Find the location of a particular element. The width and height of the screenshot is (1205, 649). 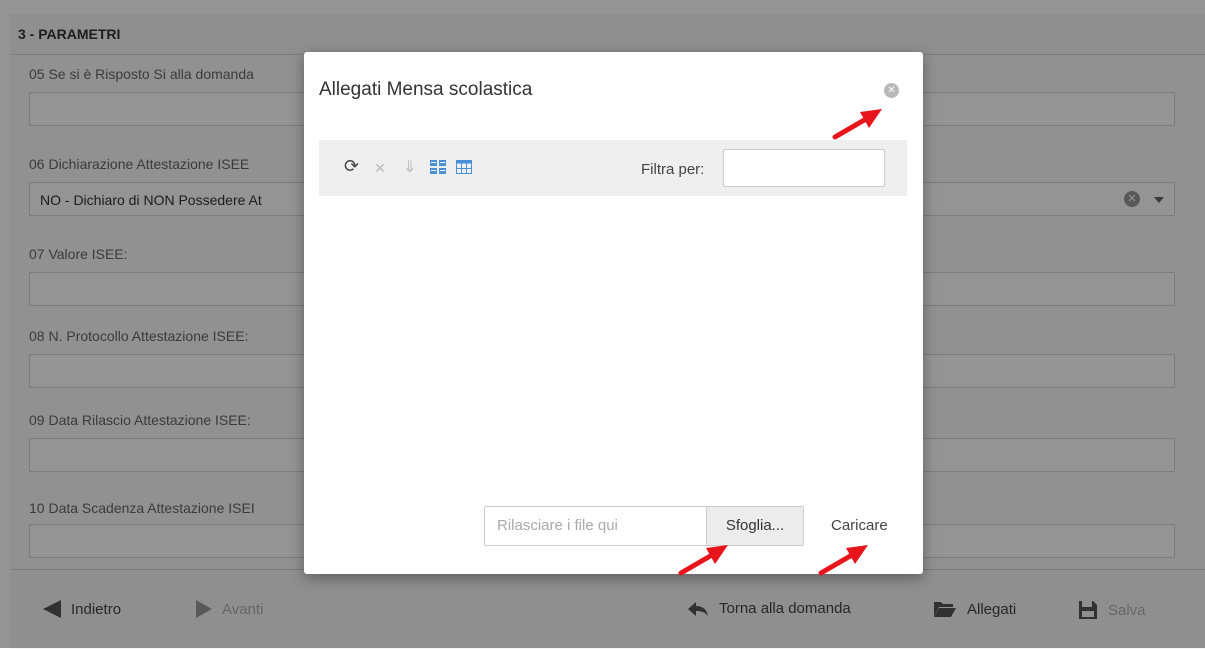

close-icon: ✕ is located at coordinates (891, 90).